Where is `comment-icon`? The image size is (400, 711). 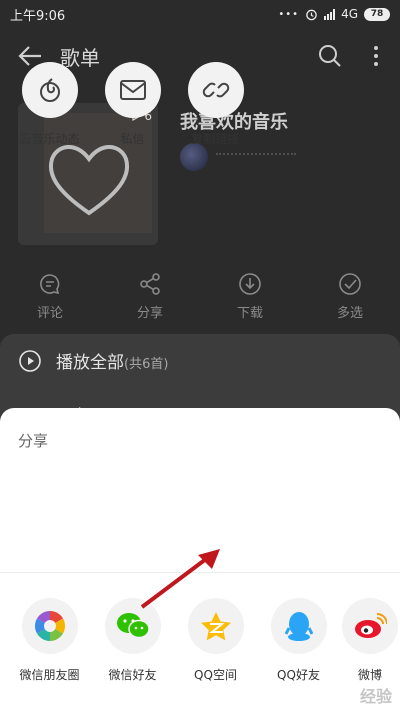
comment-icon is located at coordinates (50, 284).